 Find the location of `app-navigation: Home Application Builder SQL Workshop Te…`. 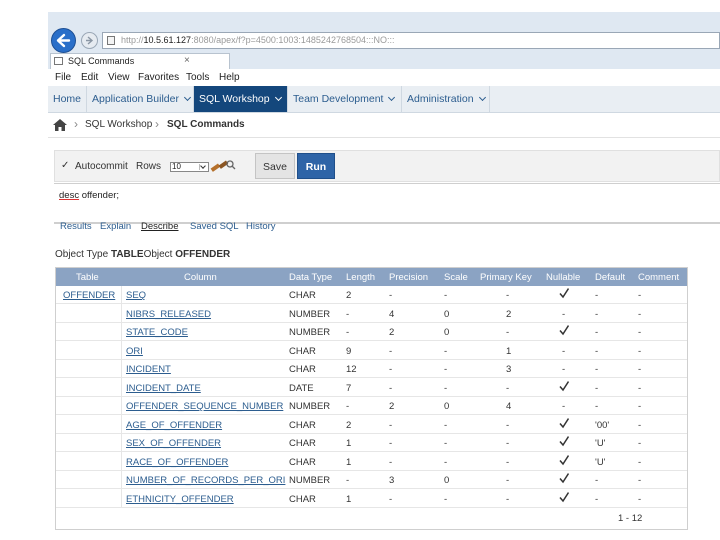

app-navigation: Home Application Builder SQL Workshop Te… is located at coordinates (384, 99).